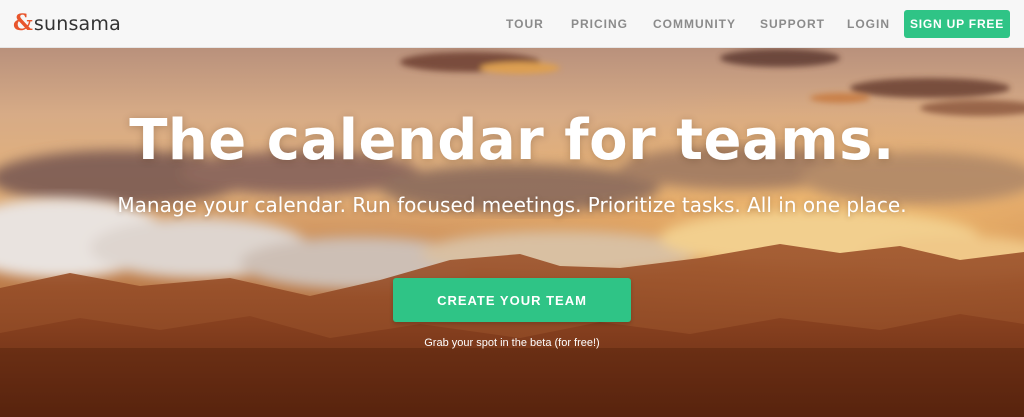 The height and width of the screenshot is (417, 1024). I want to click on nav-link-support: SUPPORT, so click(792, 24).